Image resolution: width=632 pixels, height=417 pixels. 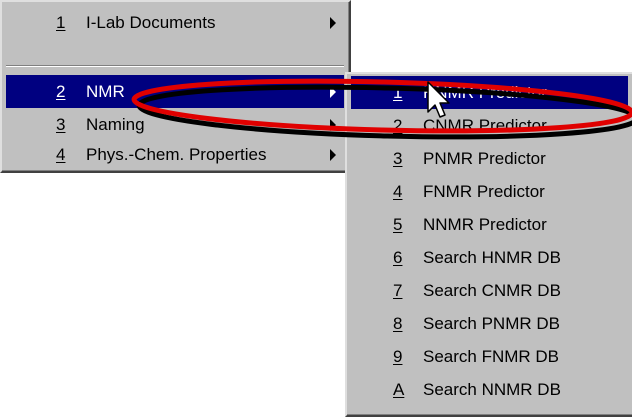 I want to click on menu-separator, so click(x=175, y=66).